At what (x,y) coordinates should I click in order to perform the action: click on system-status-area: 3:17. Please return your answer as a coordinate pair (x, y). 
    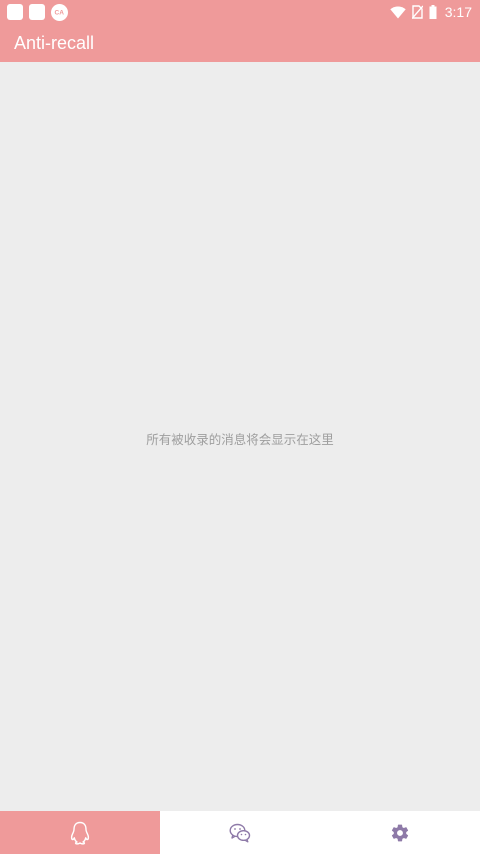
    Looking at the image, I should click on (431, 12).